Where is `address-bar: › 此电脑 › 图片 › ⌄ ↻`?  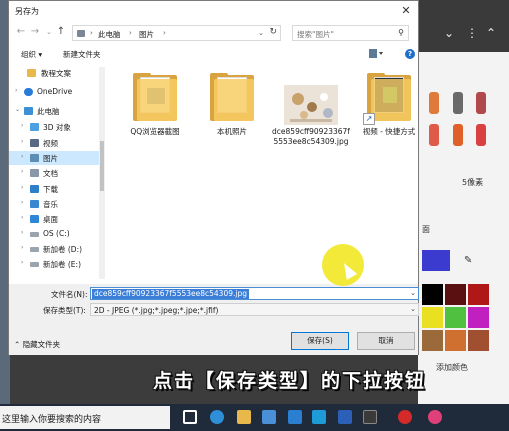
address-bar: › 此电脑 › 图片 › ⌄ ↻ is located at coordinates (176, 33).